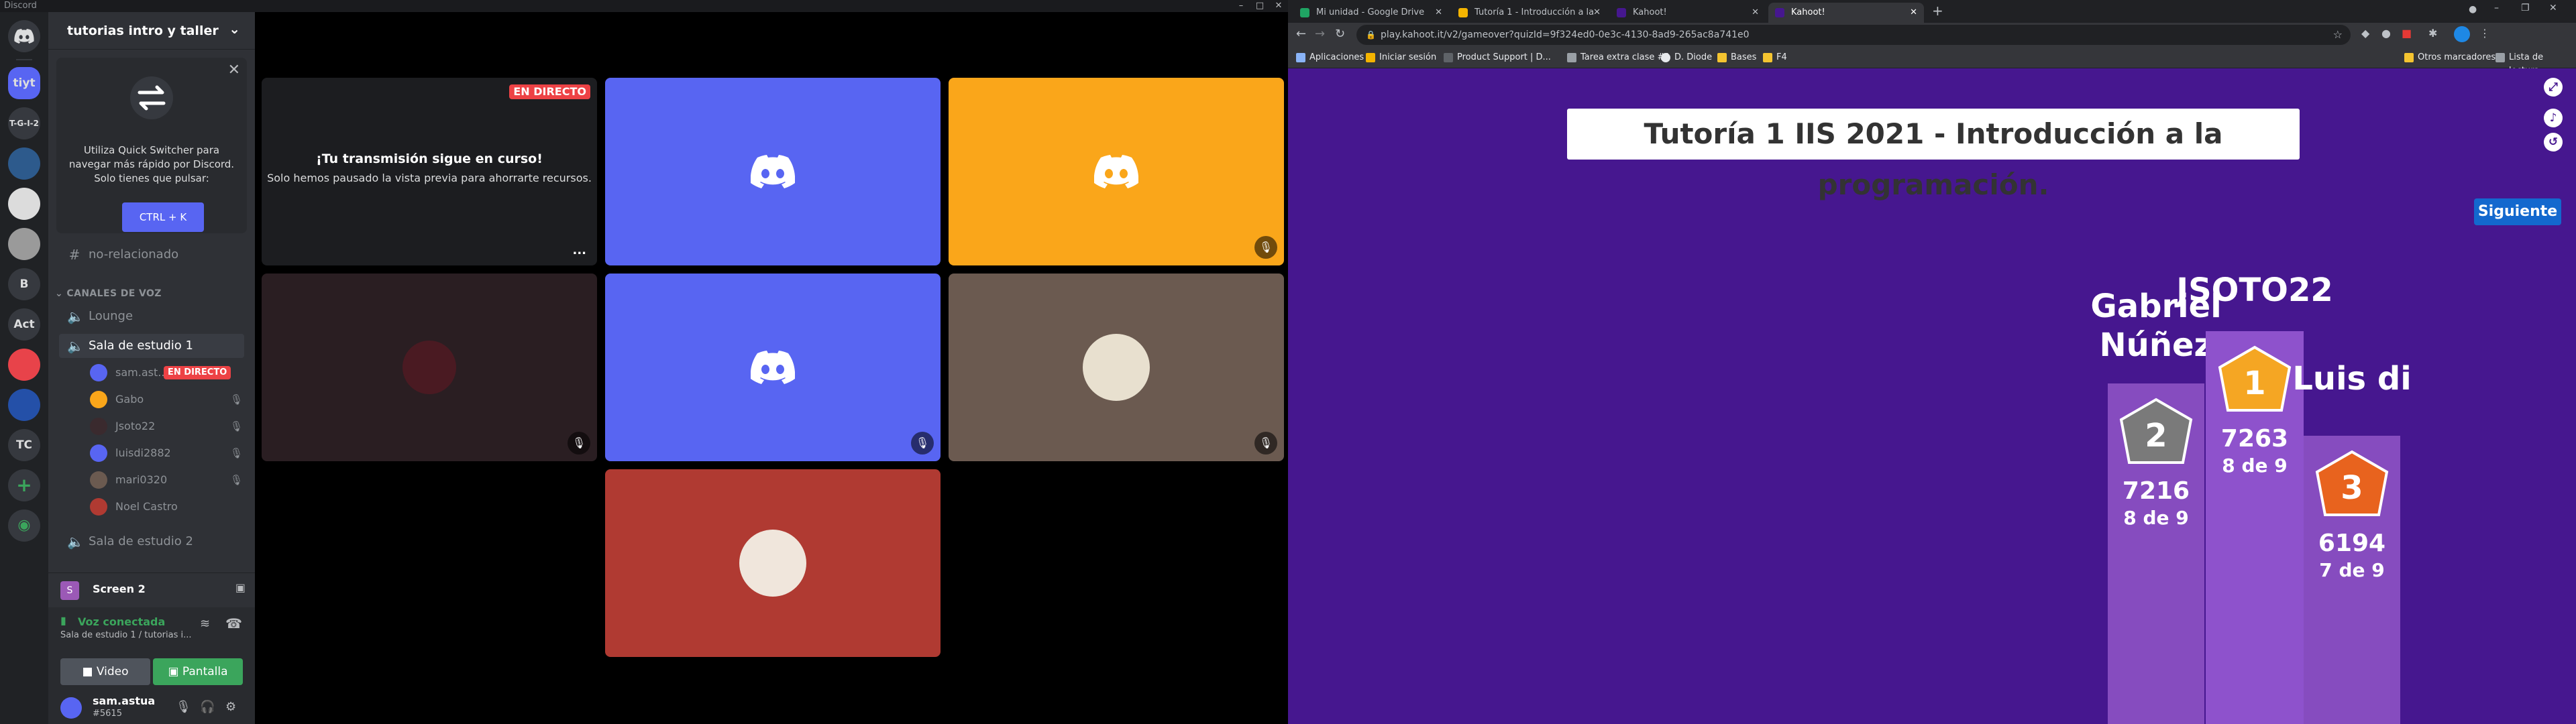  What do you see at coordinates (1371, 13) in the screenshot?
I see `tab-google-drive: Mi unidad - Google Drive ✕` at bounding box center [1371, 13].